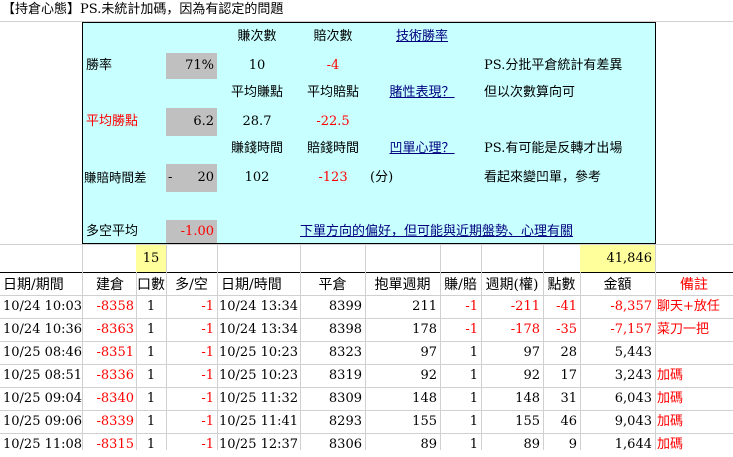  Describe the element at coordinates (257, 36) in the screenshot. I see `win-count-header: 賺次數` at that location.